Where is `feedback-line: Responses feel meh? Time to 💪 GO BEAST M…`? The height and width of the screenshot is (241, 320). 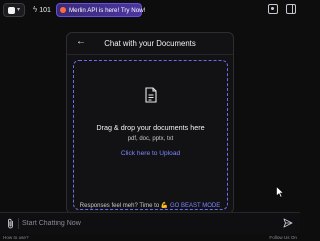
feedback-line: Responses feel meh? Time to 💪 GO BEAST M… is located at coordinates (150, 205).